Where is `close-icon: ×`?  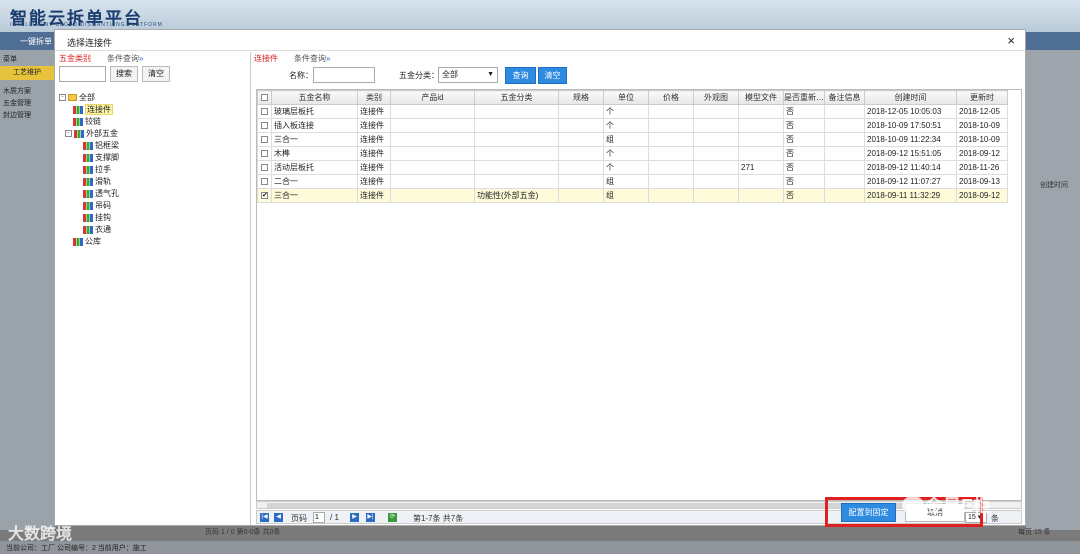 close-icon: × is located at coordinates (1011, 40).